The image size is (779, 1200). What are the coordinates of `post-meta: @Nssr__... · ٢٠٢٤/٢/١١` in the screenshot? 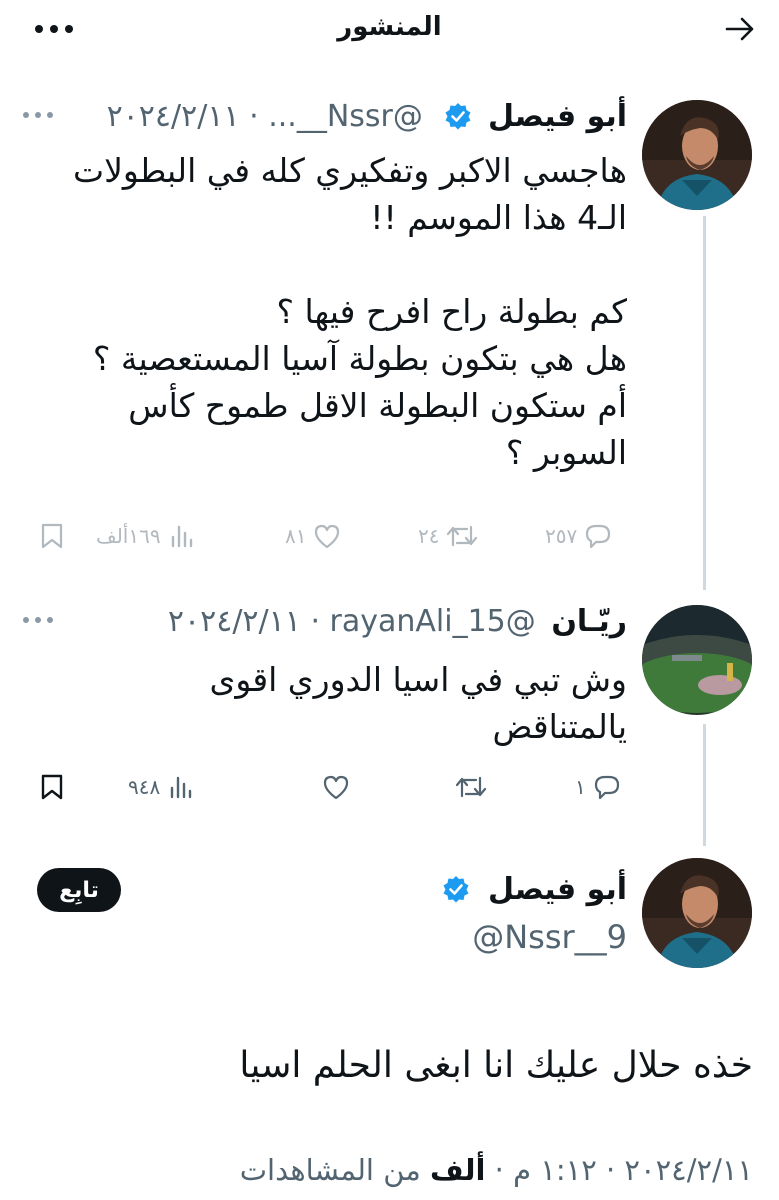 It's located at (265, 116).